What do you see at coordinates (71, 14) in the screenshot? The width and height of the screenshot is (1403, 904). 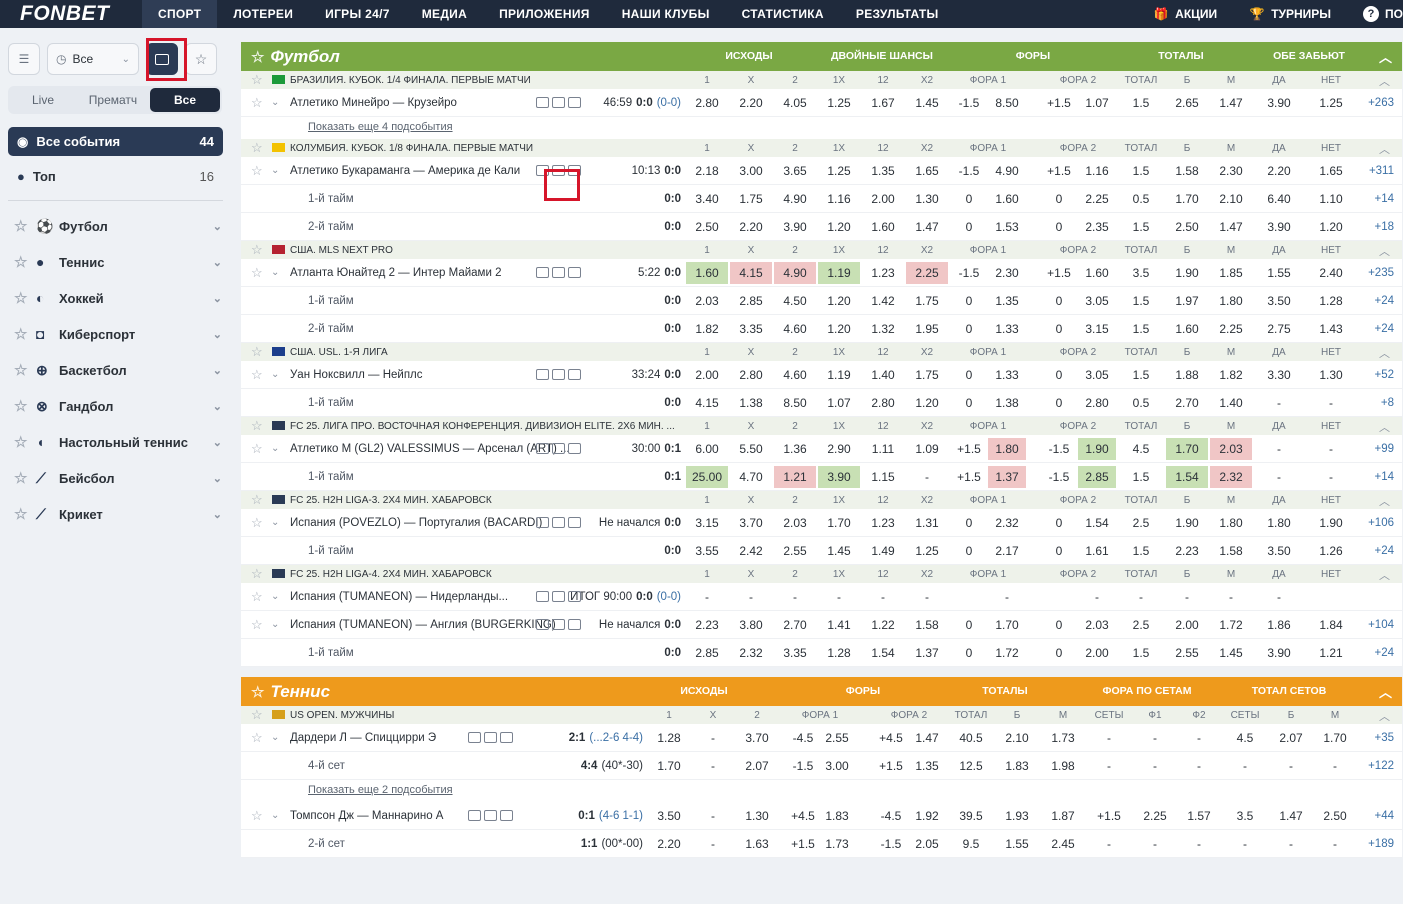 I see `fonbet-logo: FONBET` at bounding box center [71, 14].